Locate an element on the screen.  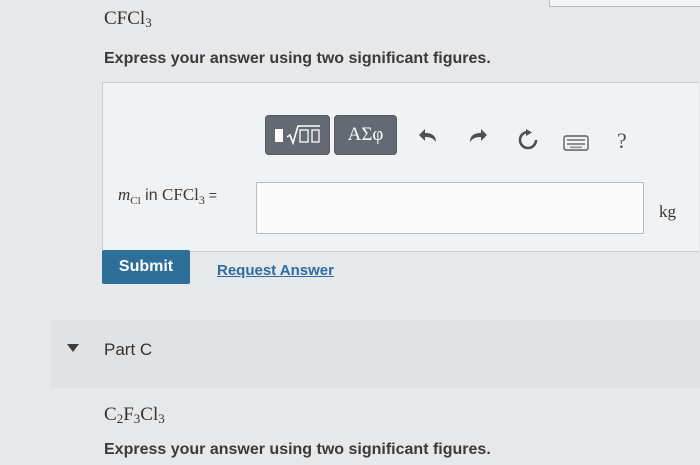
formula-text: CFCl is located at coordinates (125, 18).